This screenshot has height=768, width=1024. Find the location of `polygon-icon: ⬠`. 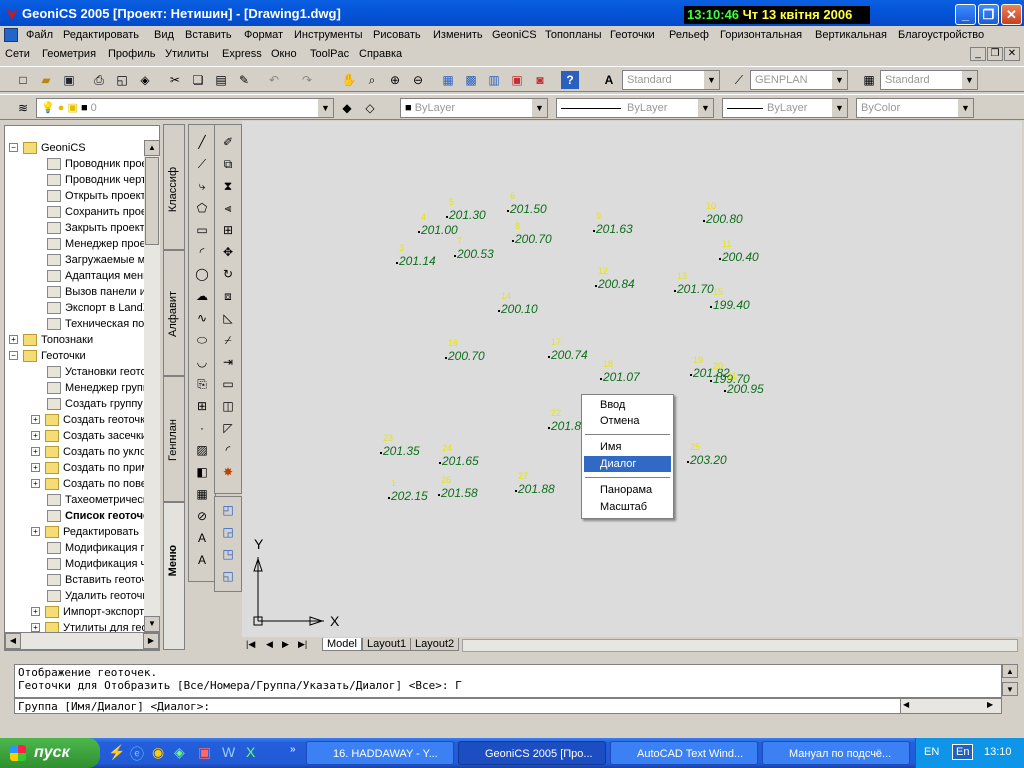

polygon-icon: ⬠ is located at coordinates (202, 208).